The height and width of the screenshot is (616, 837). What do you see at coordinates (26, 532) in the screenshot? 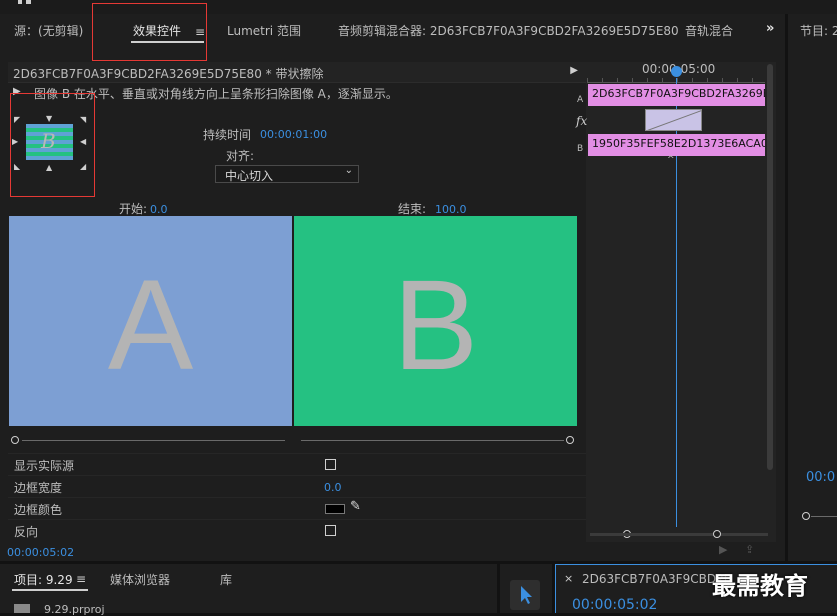
I see `reverse-label: 反向` at bounding box center [26, 532].